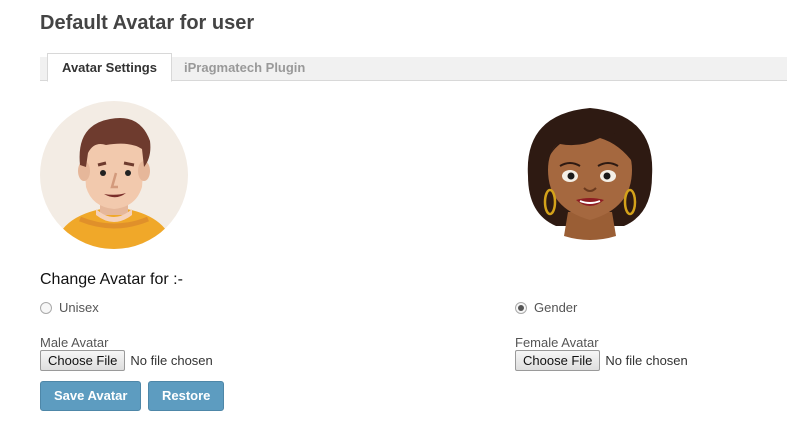 The height and width of the screenshot is (423, 787). What do you see at coordinates (147, 23) in the screenshot?
I see `page-title: Default Avatar for user` at bounding box center [147, 23].